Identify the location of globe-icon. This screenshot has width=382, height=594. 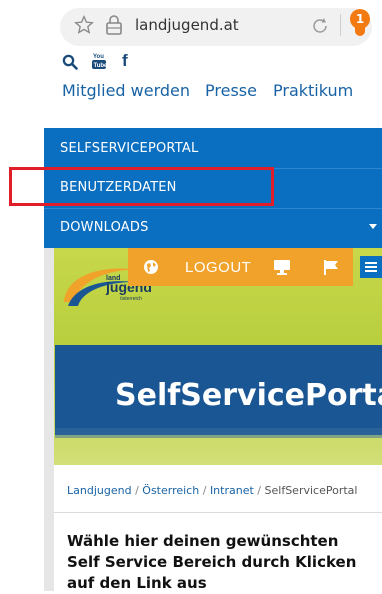
(151, 267).